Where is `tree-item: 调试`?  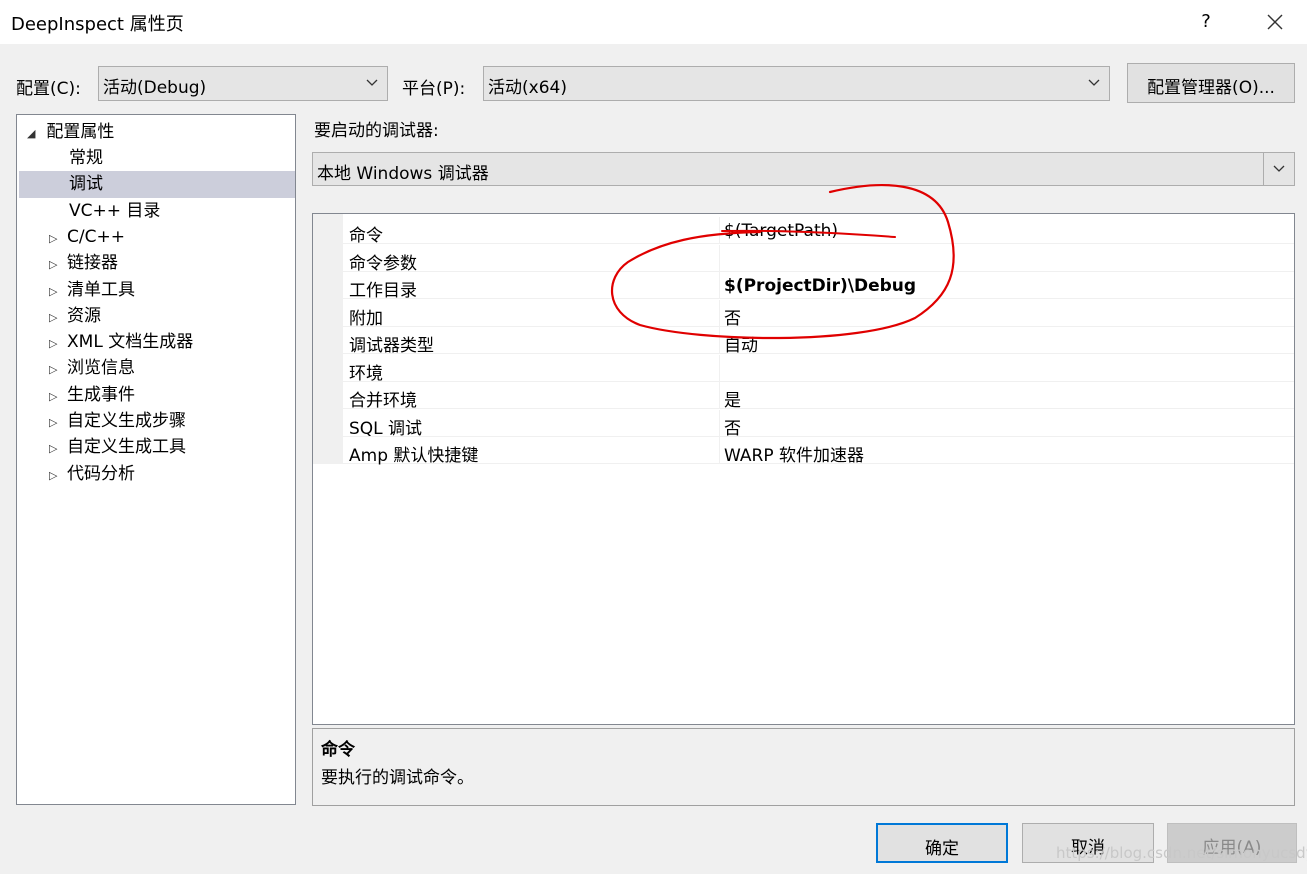 tree-item: 调试 is located at coordinates (86, 184).